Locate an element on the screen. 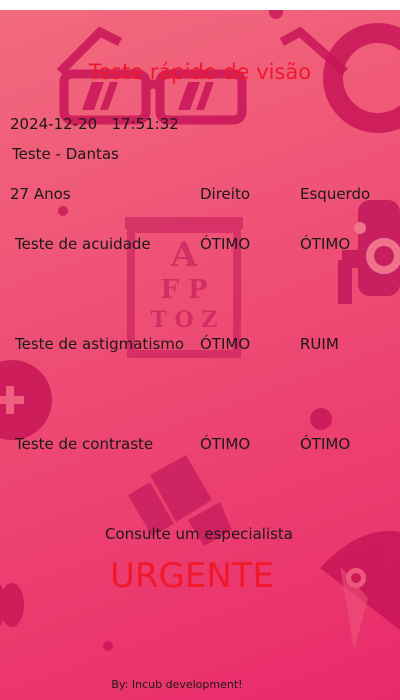 Image resolution: width=400 pixels, height=700 pixels. result-row-astigmatism-label: Teste de astigmatismo is located at coordinates (100, 344).